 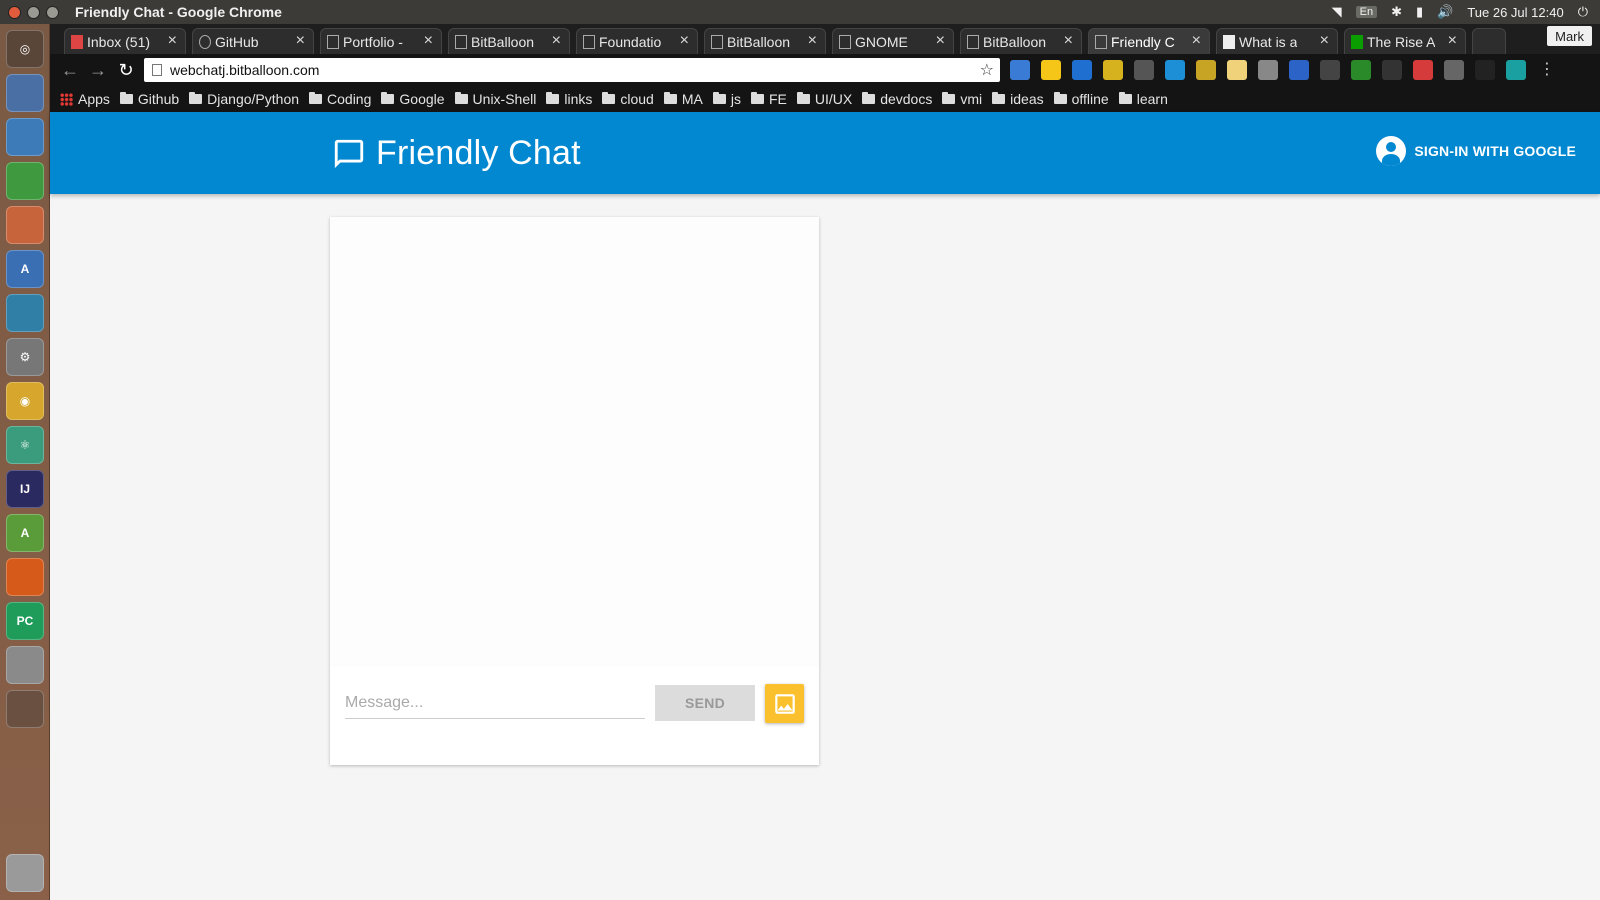 What do you see at coordinates (25, 533) in the screenshot?
I see `android-studio-icon: A` at bounding box center [25, 533].